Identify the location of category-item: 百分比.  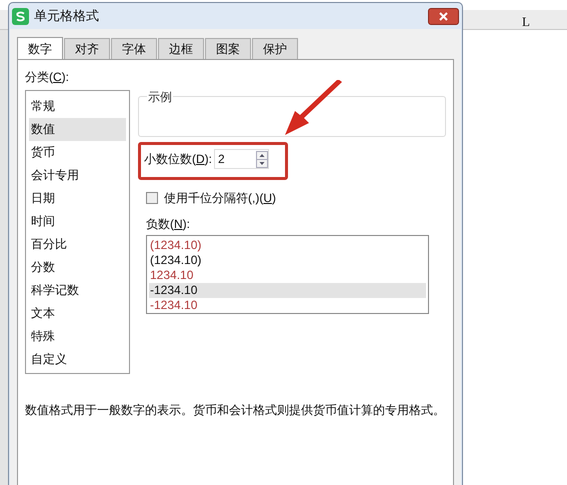
(77, 244).